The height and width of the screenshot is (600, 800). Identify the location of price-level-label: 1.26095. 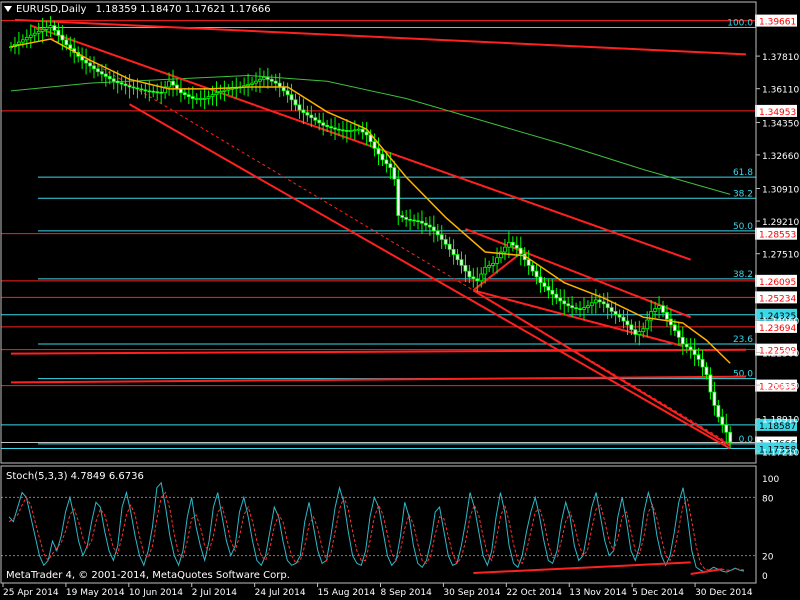
(777, 283).